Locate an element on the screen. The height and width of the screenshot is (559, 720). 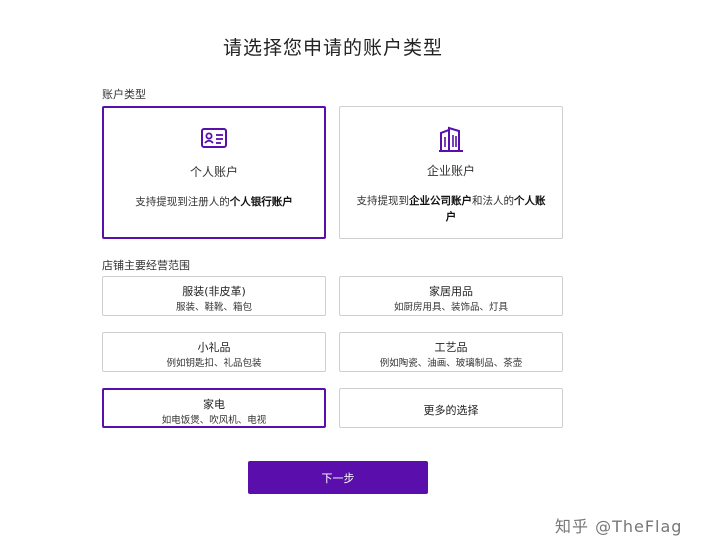
scope-option-home-goods: 家居用品 如厨房用具、装饰品、灯具 is located at coordinates (451, 296).